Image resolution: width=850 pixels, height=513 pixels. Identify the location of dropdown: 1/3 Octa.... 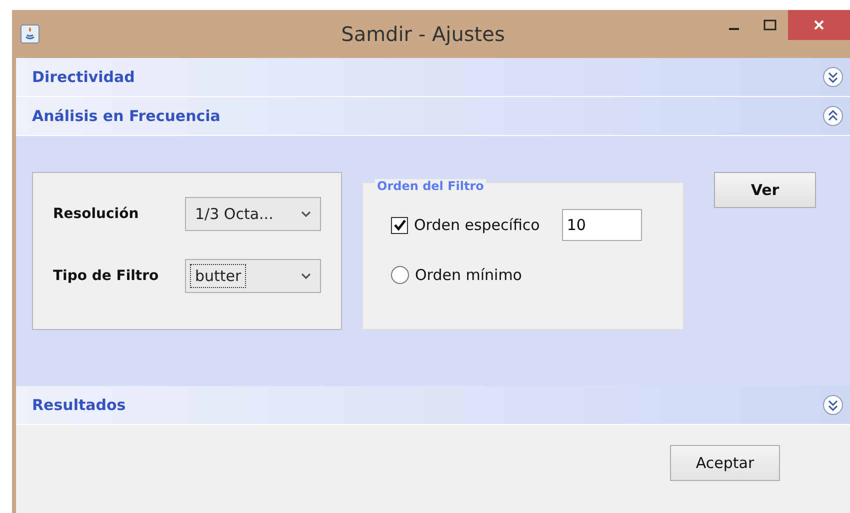
(253, 214).